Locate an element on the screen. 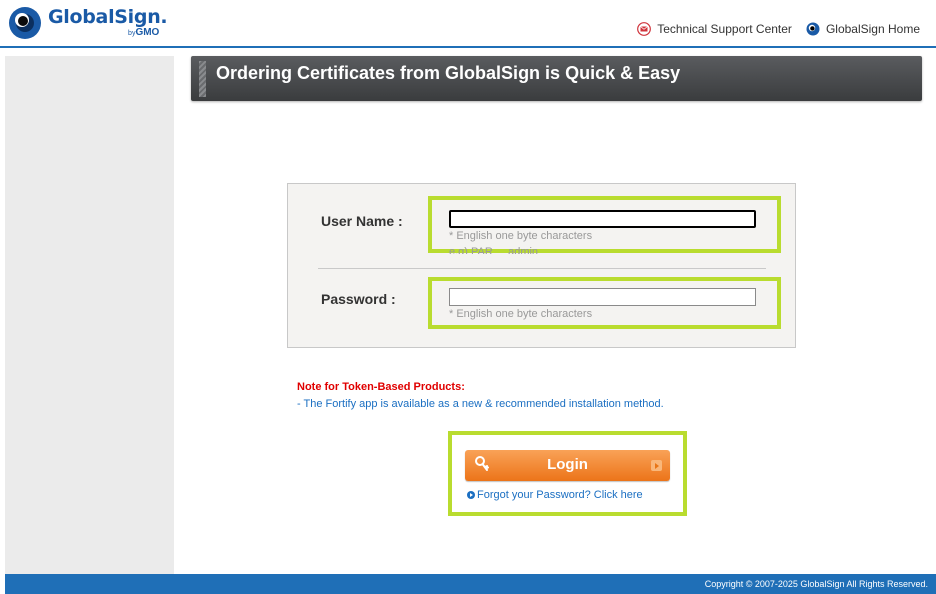 This screenshot has height=594, width=936. username-label: User Name : is located at coordinates (362, 221).